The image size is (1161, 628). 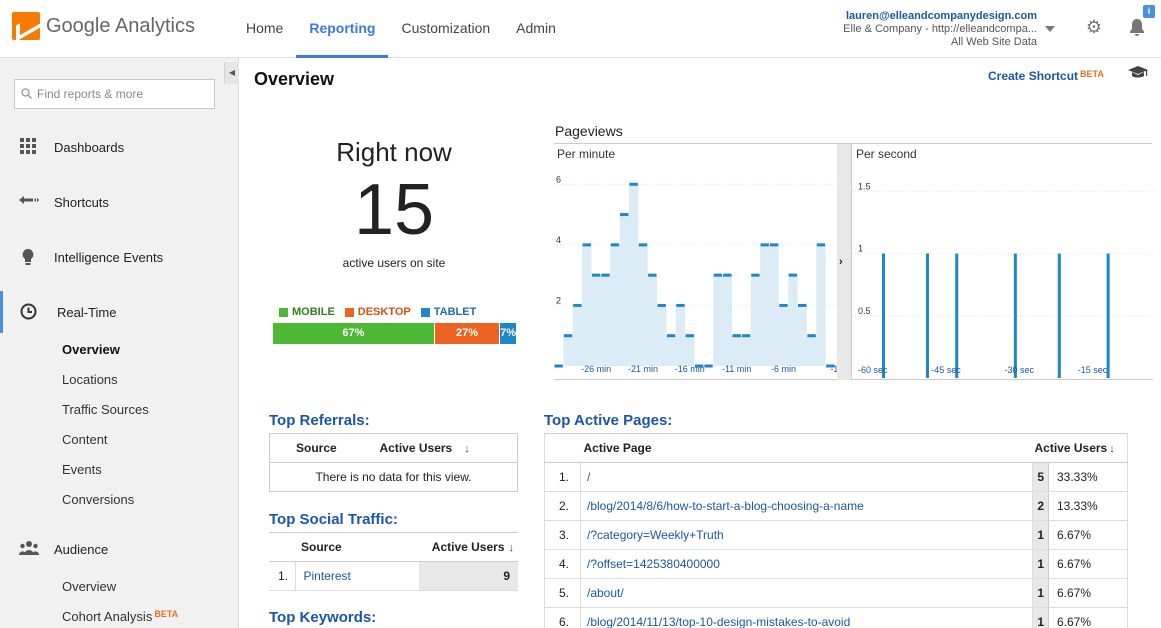 I want to click on create-shortcut-link: Create Shortcut BETA, so click(x=1046, y=76).